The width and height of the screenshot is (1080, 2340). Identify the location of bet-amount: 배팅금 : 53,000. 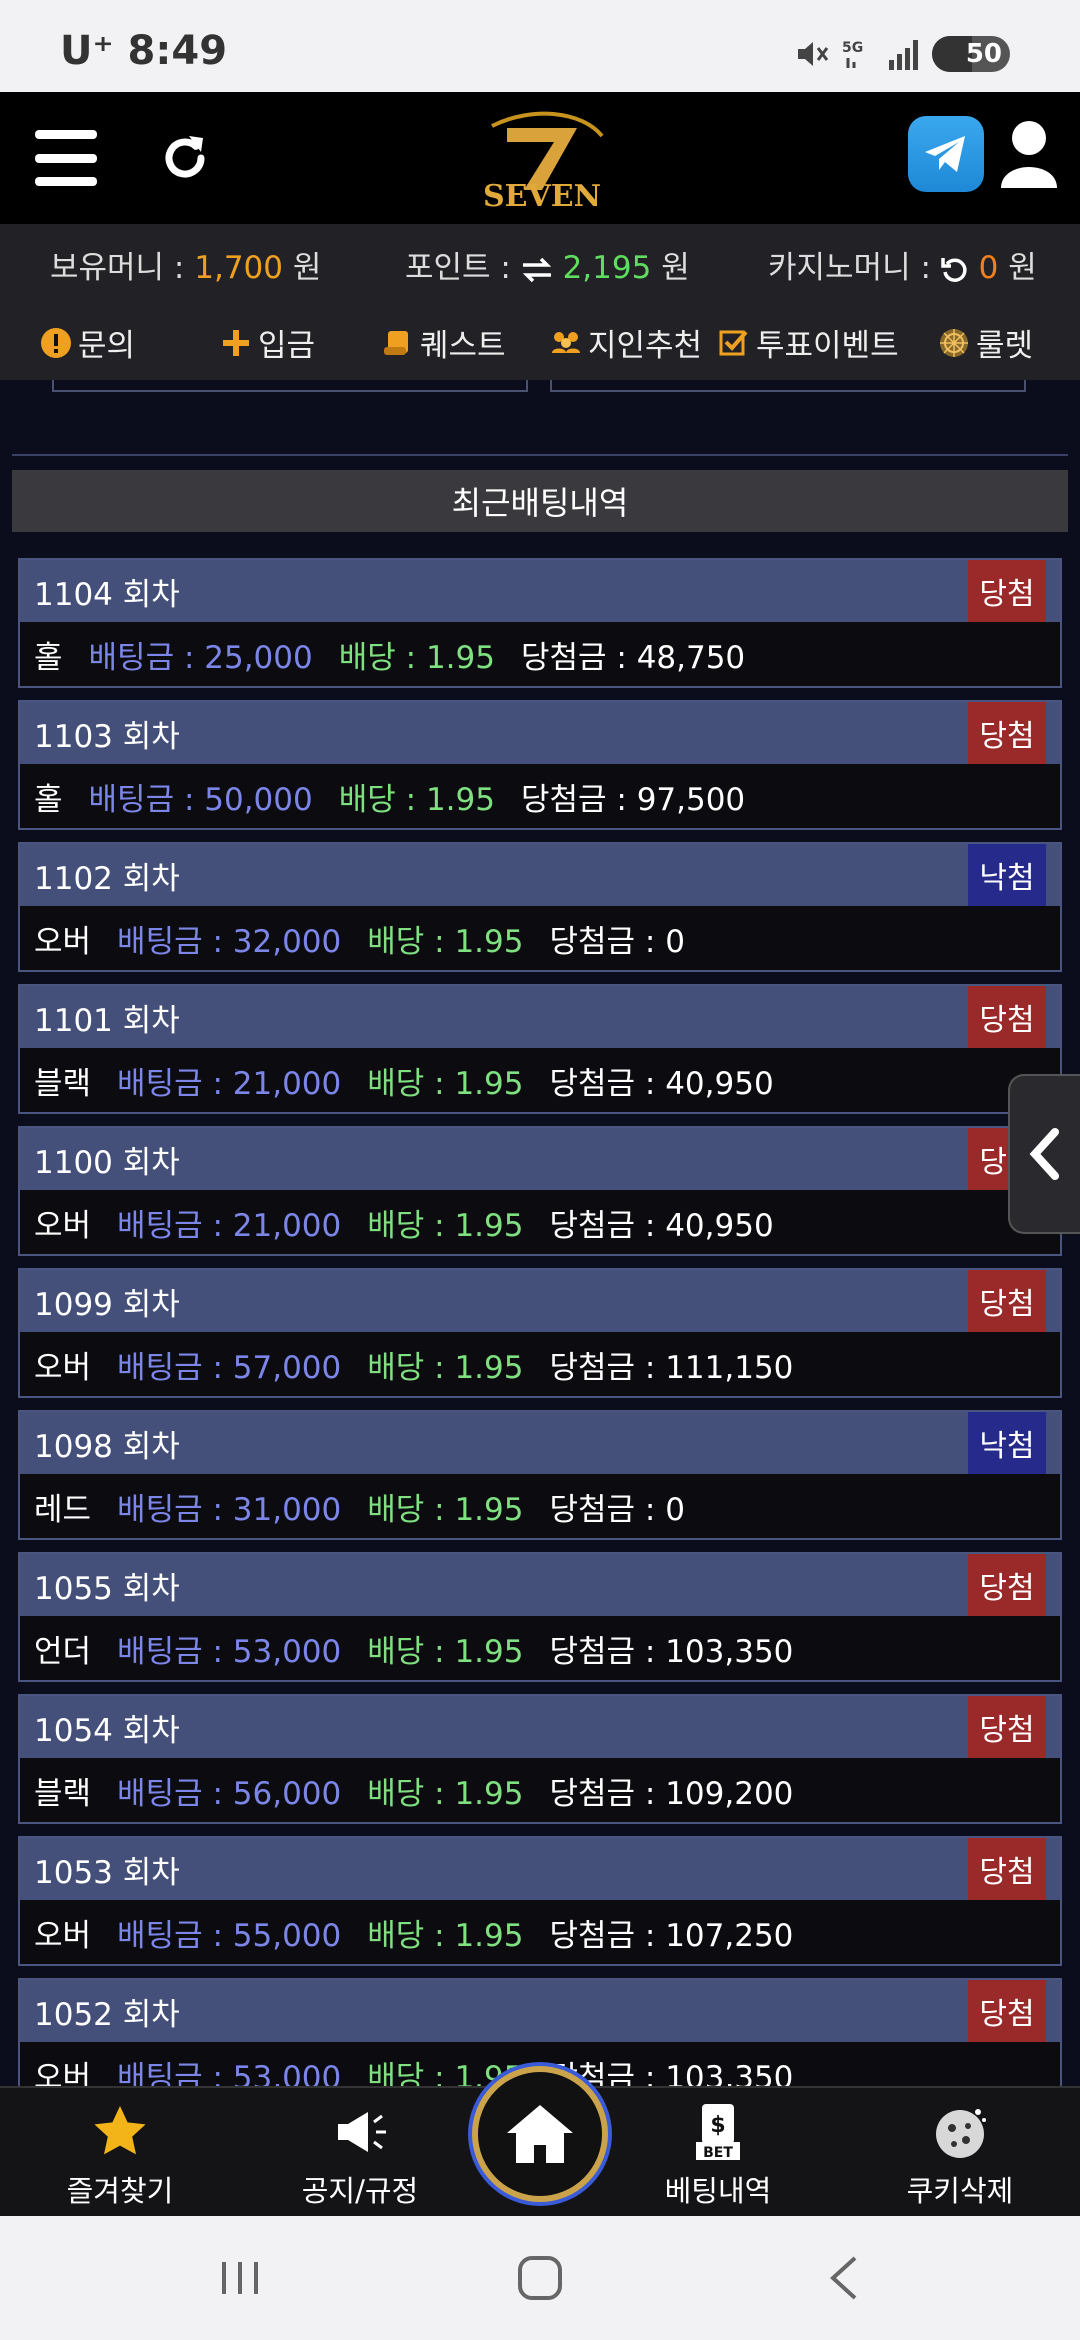
(229, 2073).